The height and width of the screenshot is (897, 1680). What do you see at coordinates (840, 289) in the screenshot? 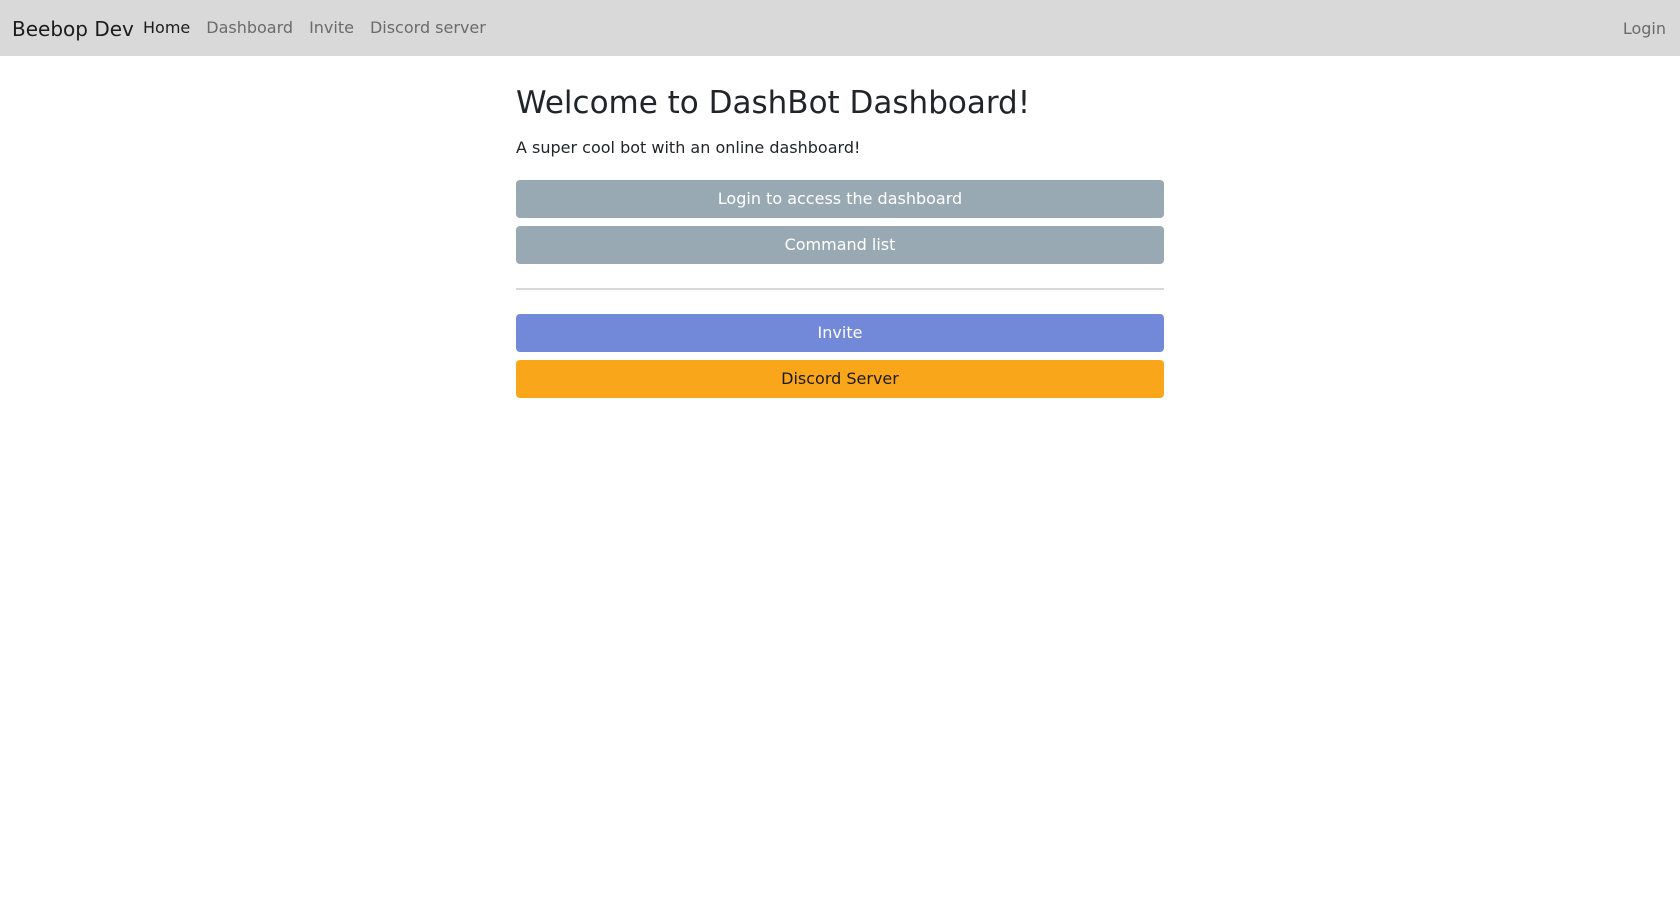
I see `divider` at bounding box center [840, 289].